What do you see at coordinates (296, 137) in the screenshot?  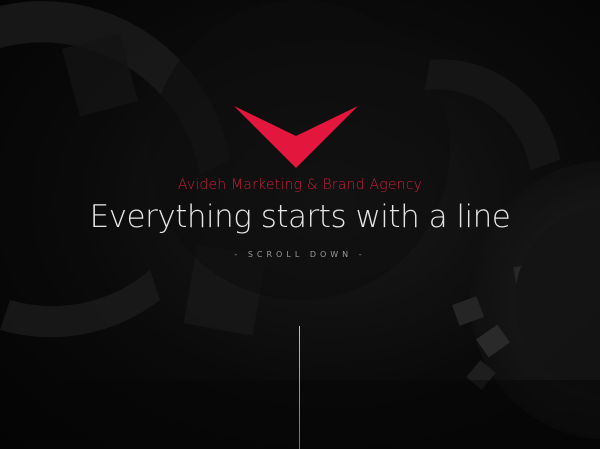 I see `chevron-logo-icon` at bounding box center [296, 137].